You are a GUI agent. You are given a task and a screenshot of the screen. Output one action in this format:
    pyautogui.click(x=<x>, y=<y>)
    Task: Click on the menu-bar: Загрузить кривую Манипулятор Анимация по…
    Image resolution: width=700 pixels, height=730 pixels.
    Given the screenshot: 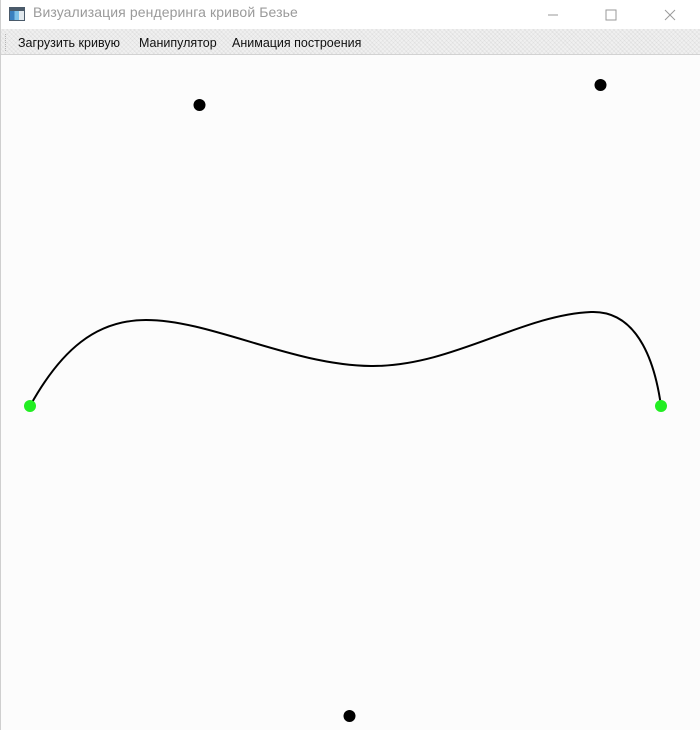 What is the action you would take?
    pyautogui.click(x=350, y=42)
    